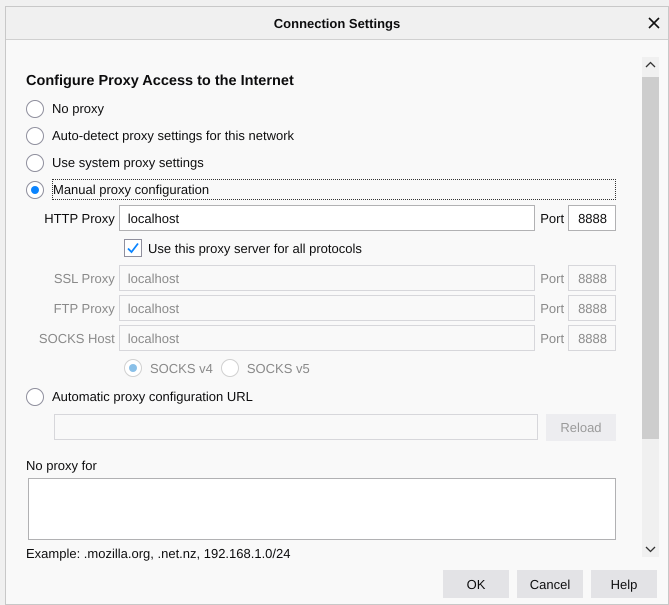 This screenshot has width=669, height=605. I want to click on checkbox-label: Use this proxy server for all protocols, so click(255, 248).